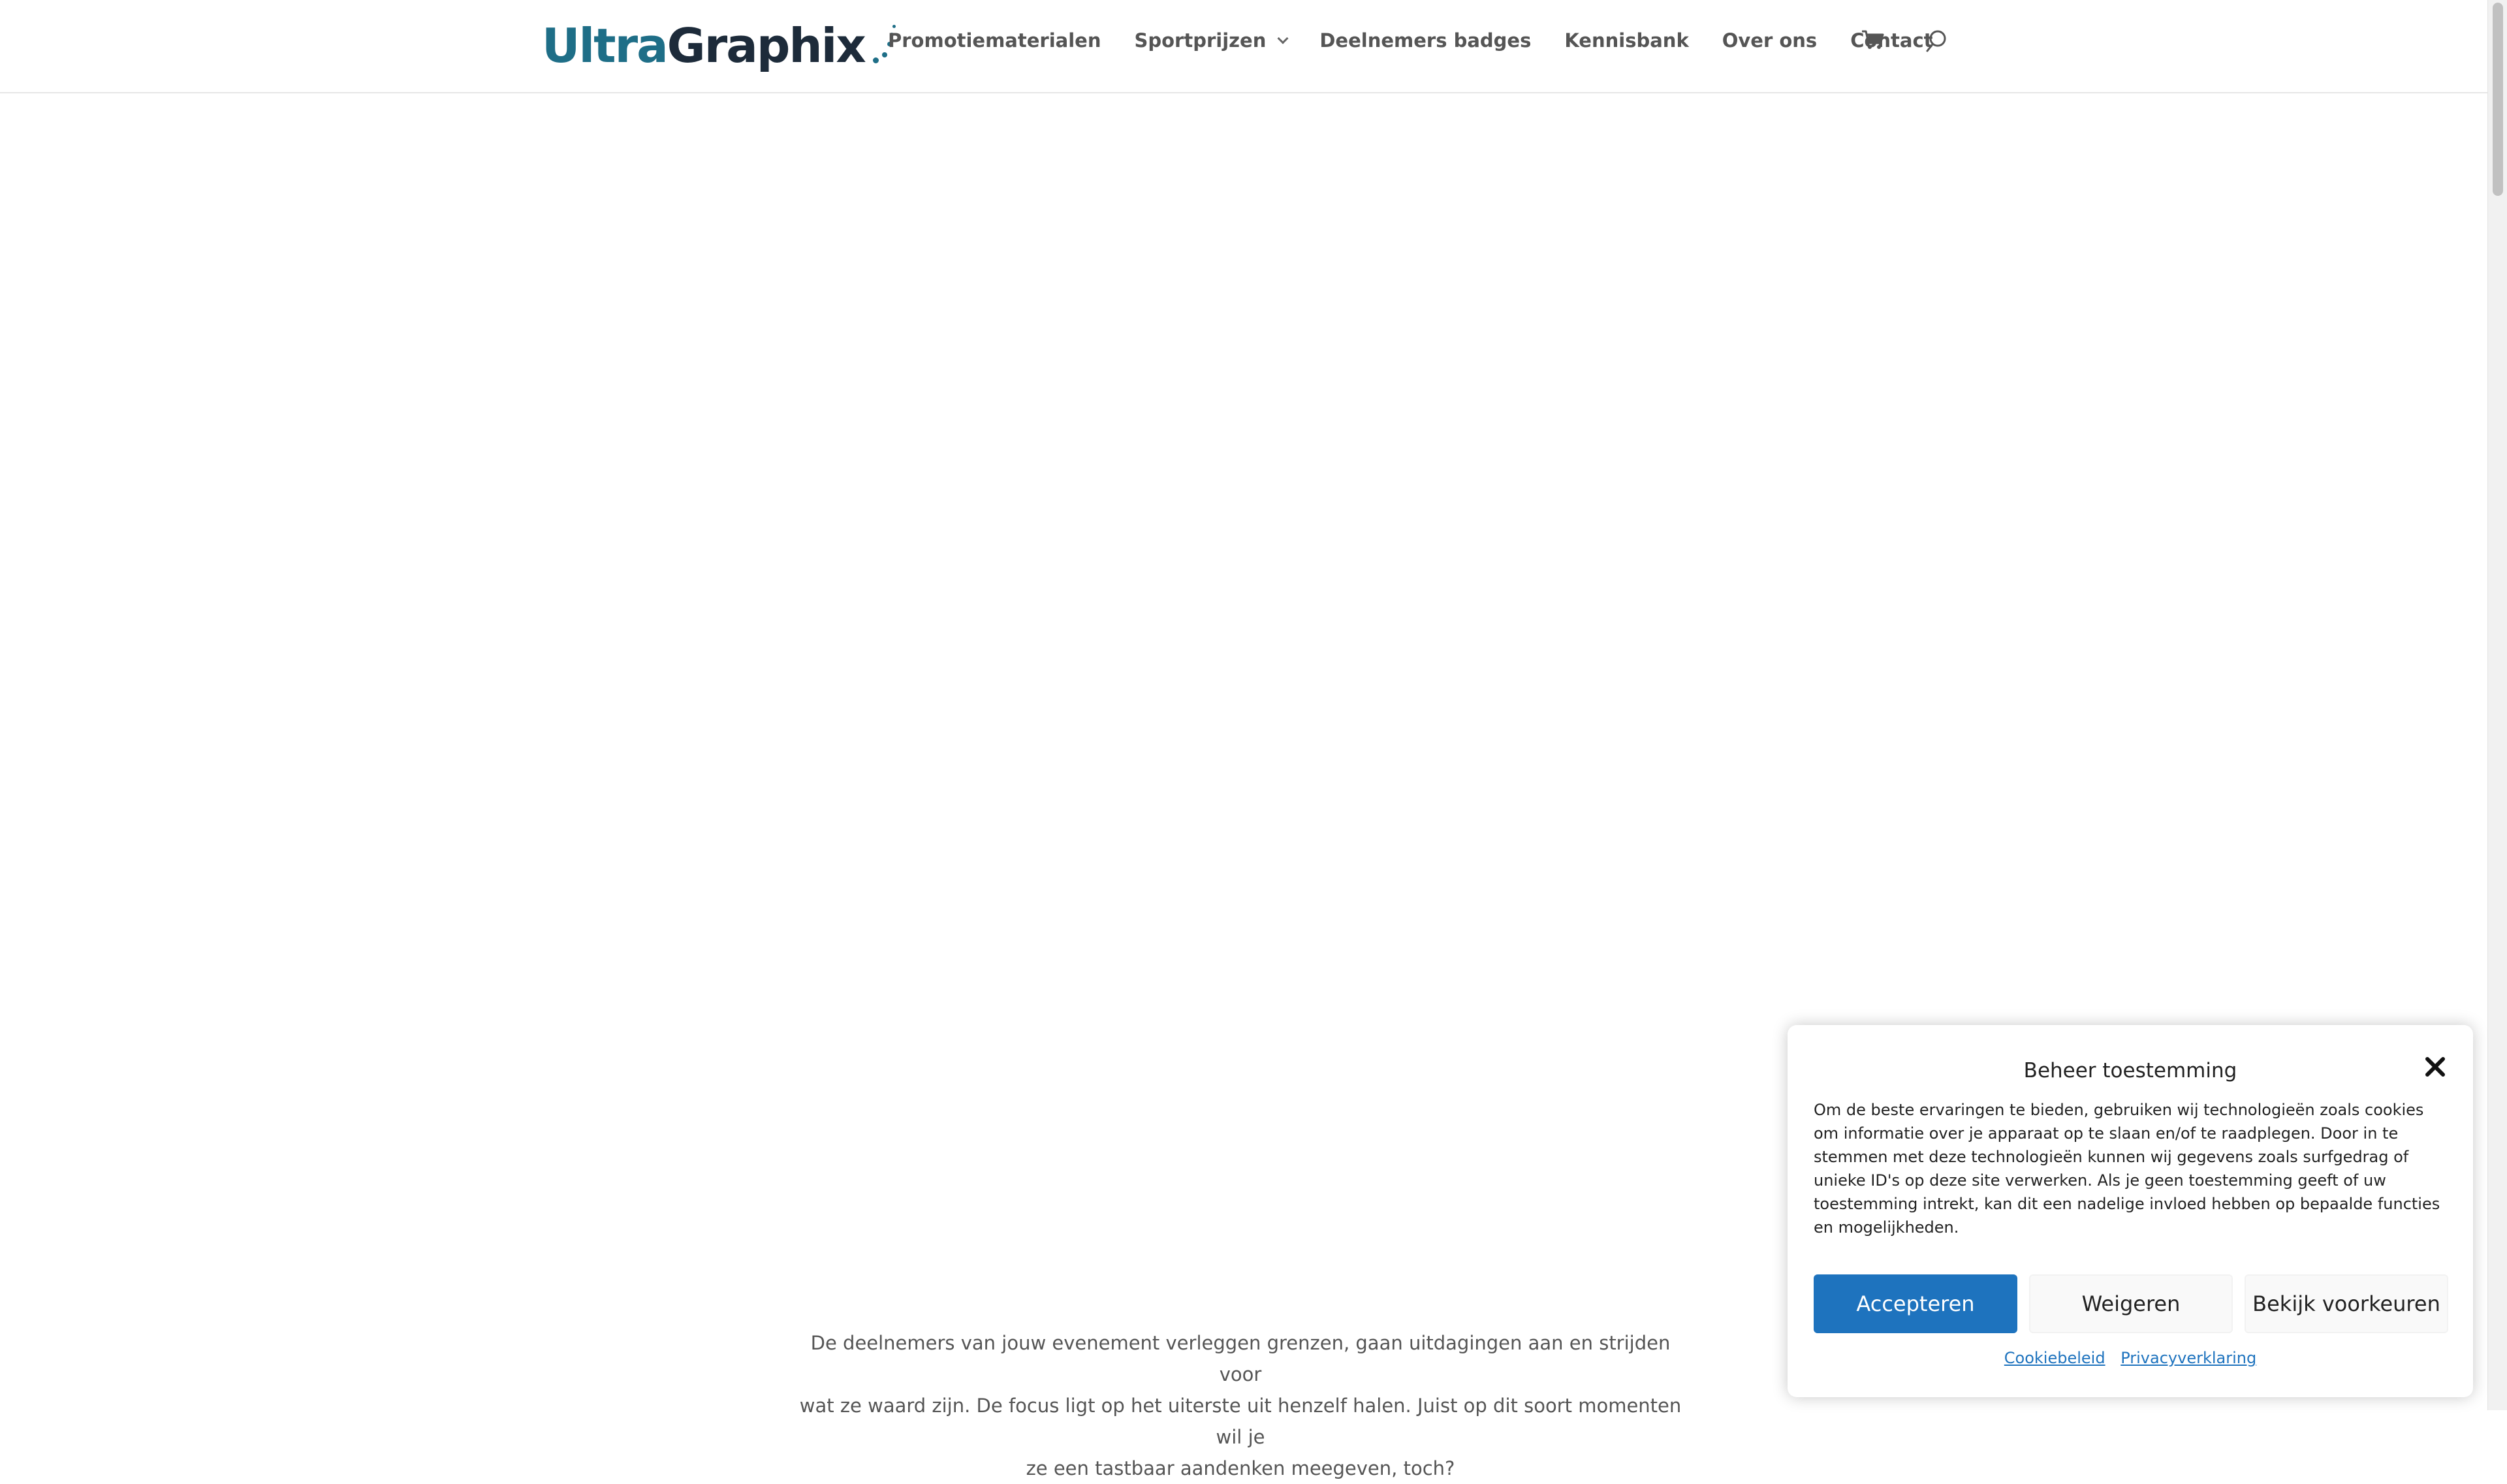 The image size is (2507, 1484). I want to click on nav-item-over-ons: Over ons, so click(1769, 40).